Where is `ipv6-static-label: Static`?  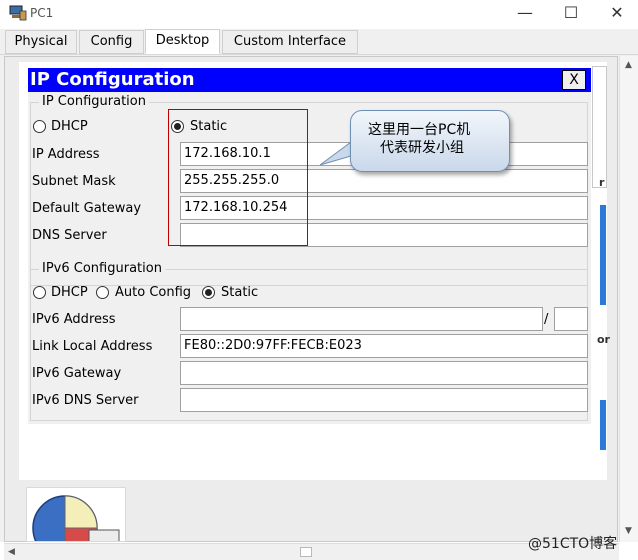 ipv6-static-label: Static is located at coordinates (240, 292).